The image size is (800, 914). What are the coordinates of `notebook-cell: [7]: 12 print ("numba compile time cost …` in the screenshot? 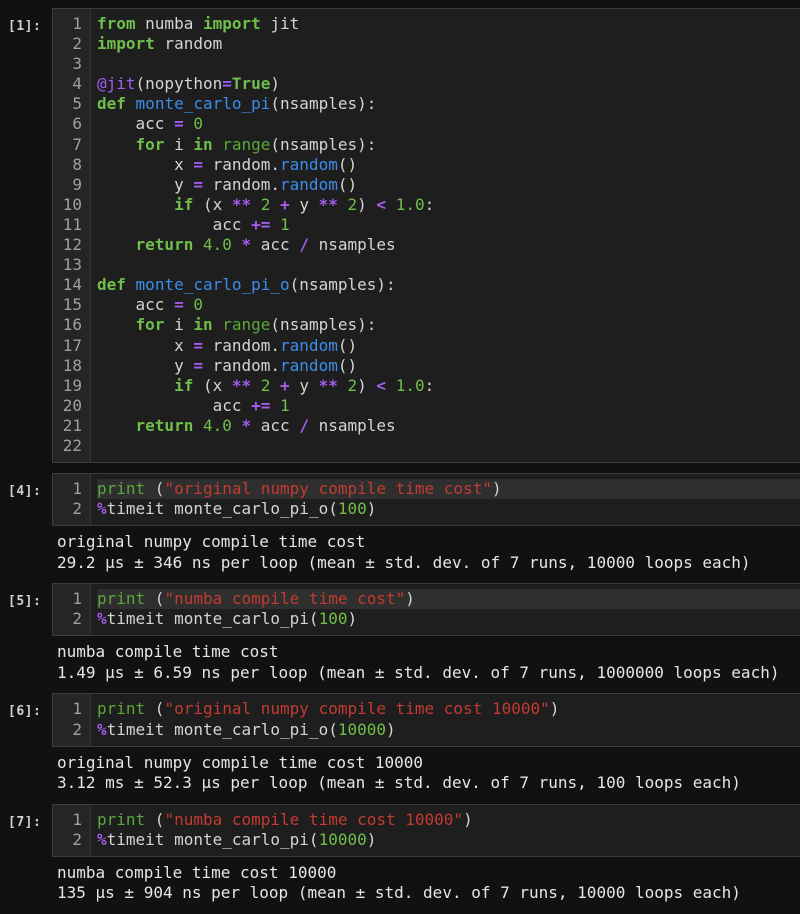 It's located at (400, 853).